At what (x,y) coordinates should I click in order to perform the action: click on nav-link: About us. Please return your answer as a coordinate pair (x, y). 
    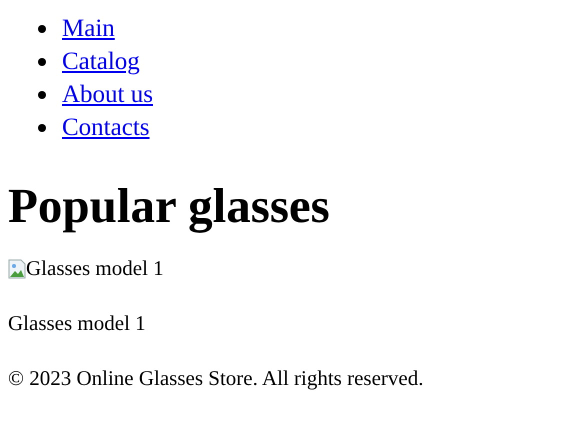
    Looking at the image, I should click on (107, 94).